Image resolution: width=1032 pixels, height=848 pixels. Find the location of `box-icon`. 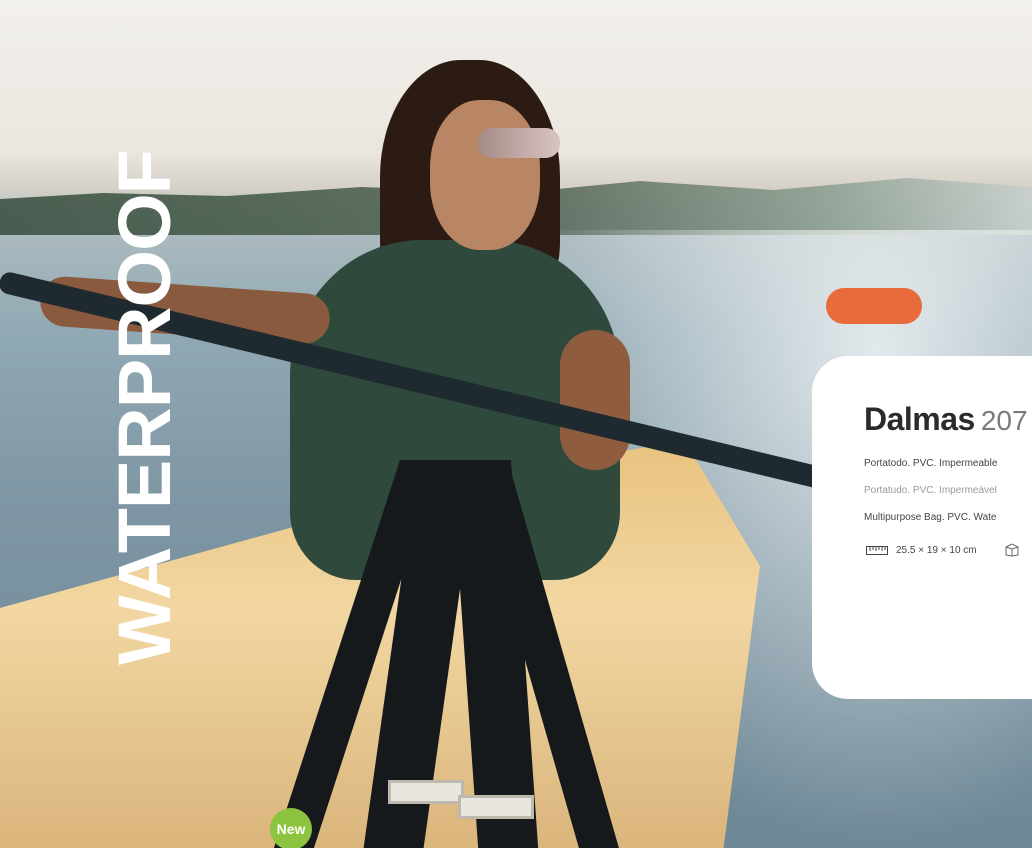

box-icon is located at coordinates (1012, 550).